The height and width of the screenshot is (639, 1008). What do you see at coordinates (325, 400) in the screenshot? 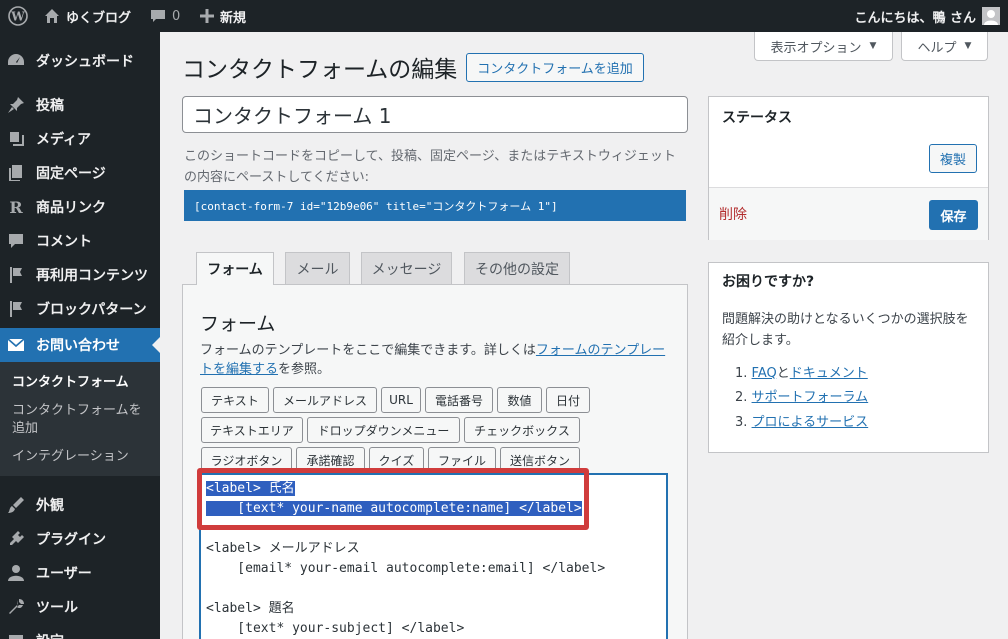
I see `tag-button-email: メールアドレス` at bounding box center [325, 400].